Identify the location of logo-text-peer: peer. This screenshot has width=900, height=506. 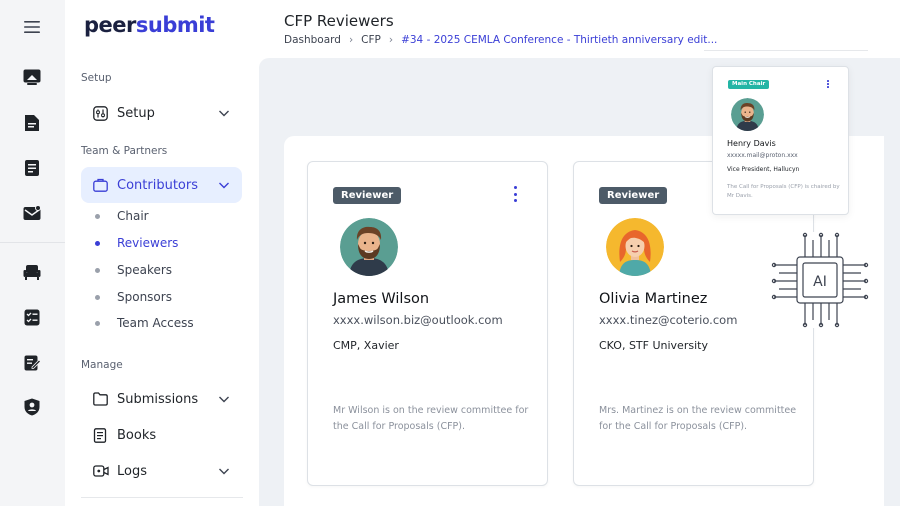
(110, 25).